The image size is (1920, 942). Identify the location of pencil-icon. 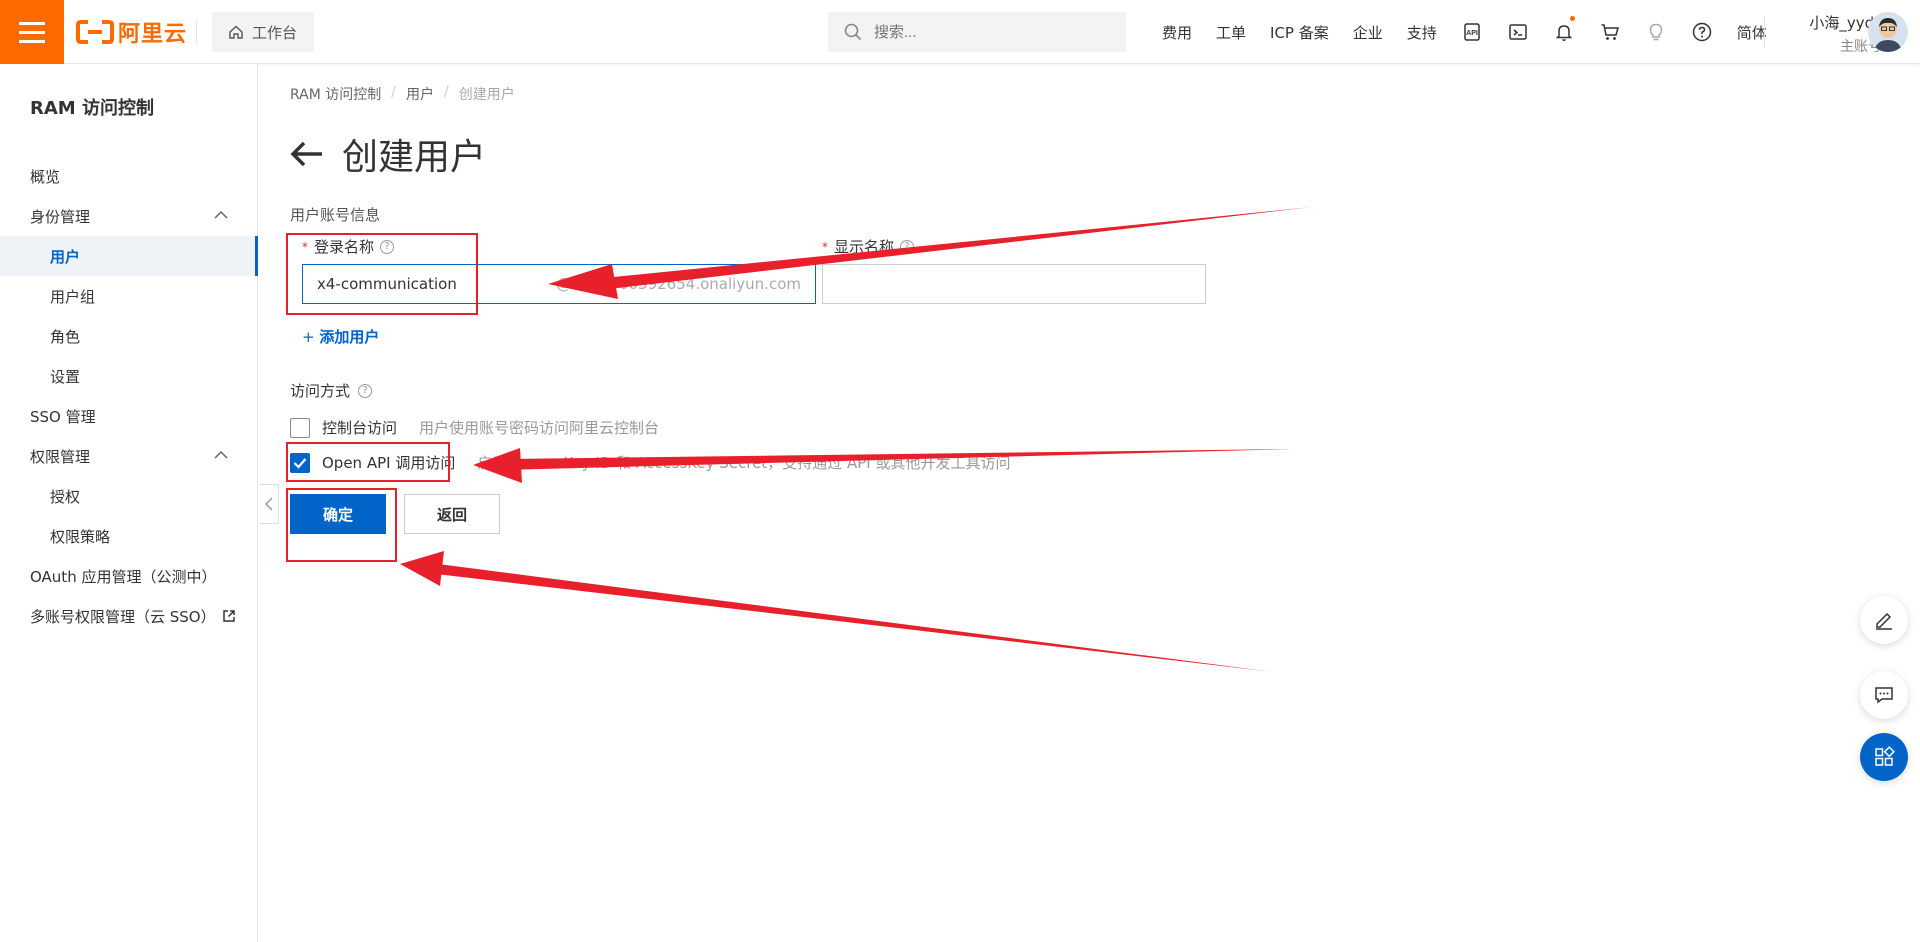
(1884, 621).